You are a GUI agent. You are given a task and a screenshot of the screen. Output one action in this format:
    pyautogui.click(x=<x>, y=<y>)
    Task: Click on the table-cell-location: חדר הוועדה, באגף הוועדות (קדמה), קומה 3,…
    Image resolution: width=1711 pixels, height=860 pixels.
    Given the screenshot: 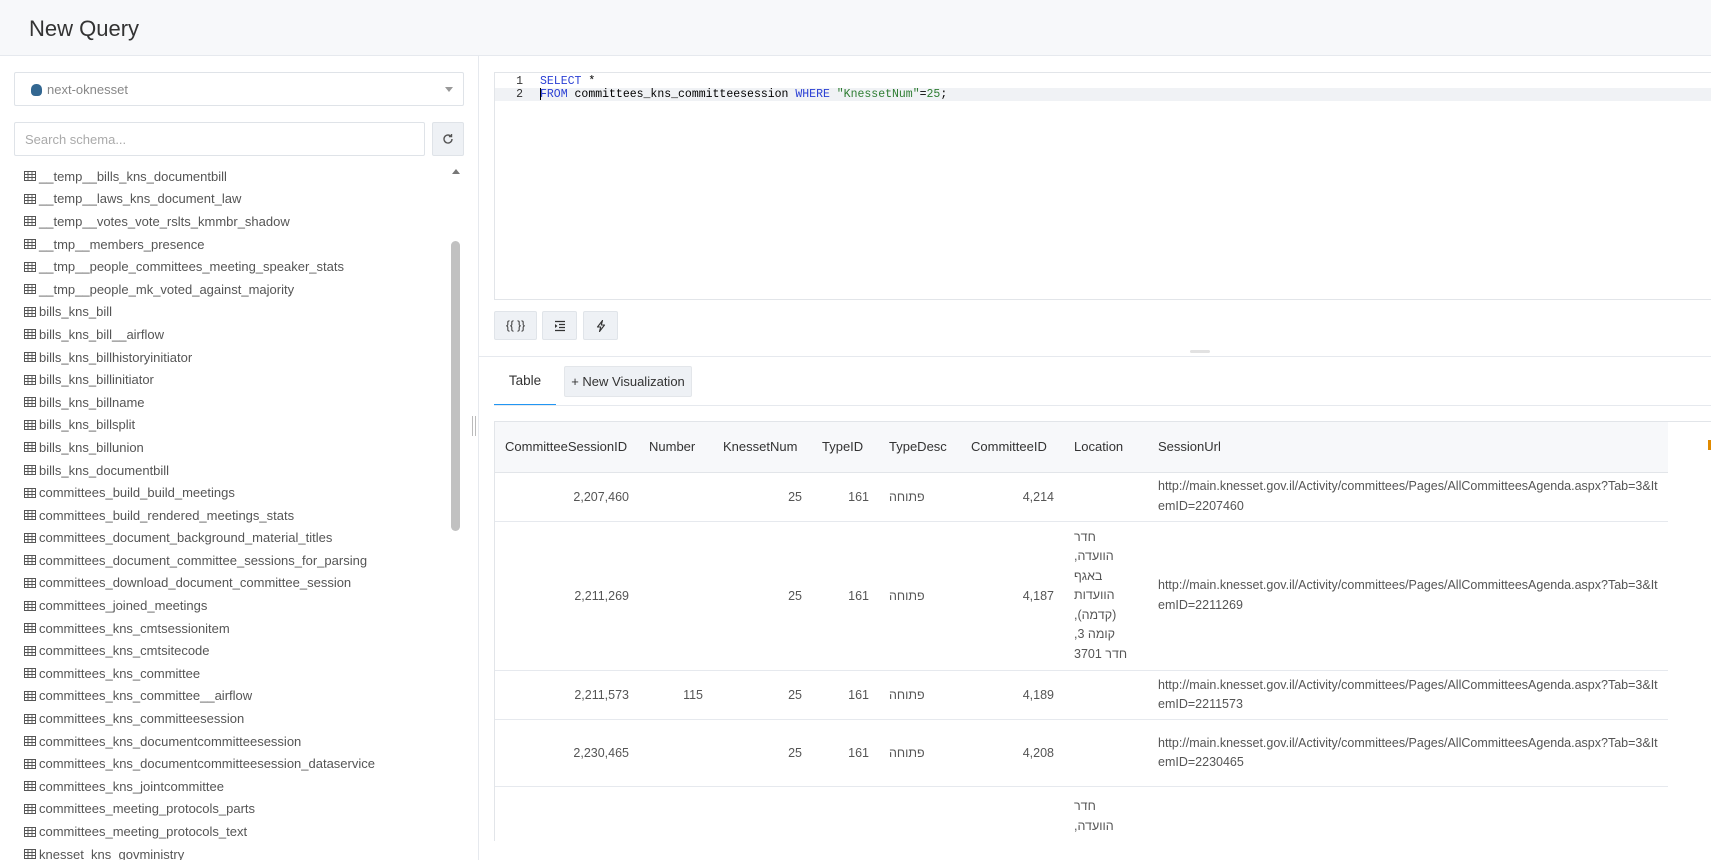 What is the action you would take?
    pyautogui.click(x=1106, y=596)
    